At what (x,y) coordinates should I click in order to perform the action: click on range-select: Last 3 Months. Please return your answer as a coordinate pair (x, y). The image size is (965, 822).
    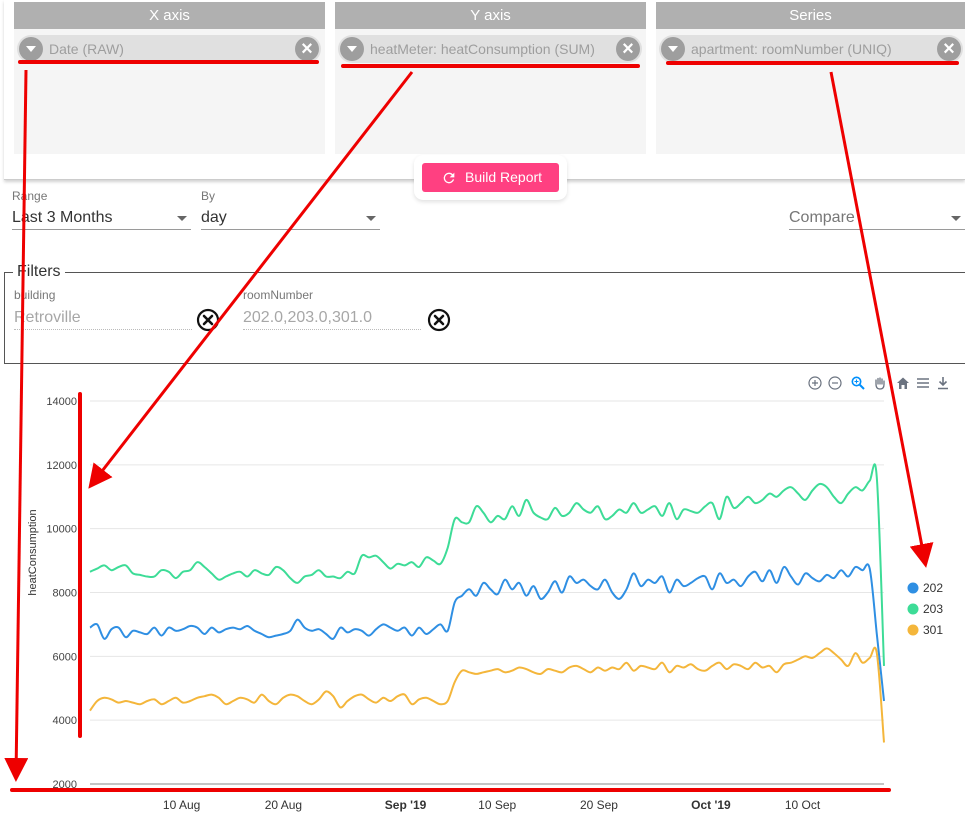
    Looking at the image, I should click on (101, 218).